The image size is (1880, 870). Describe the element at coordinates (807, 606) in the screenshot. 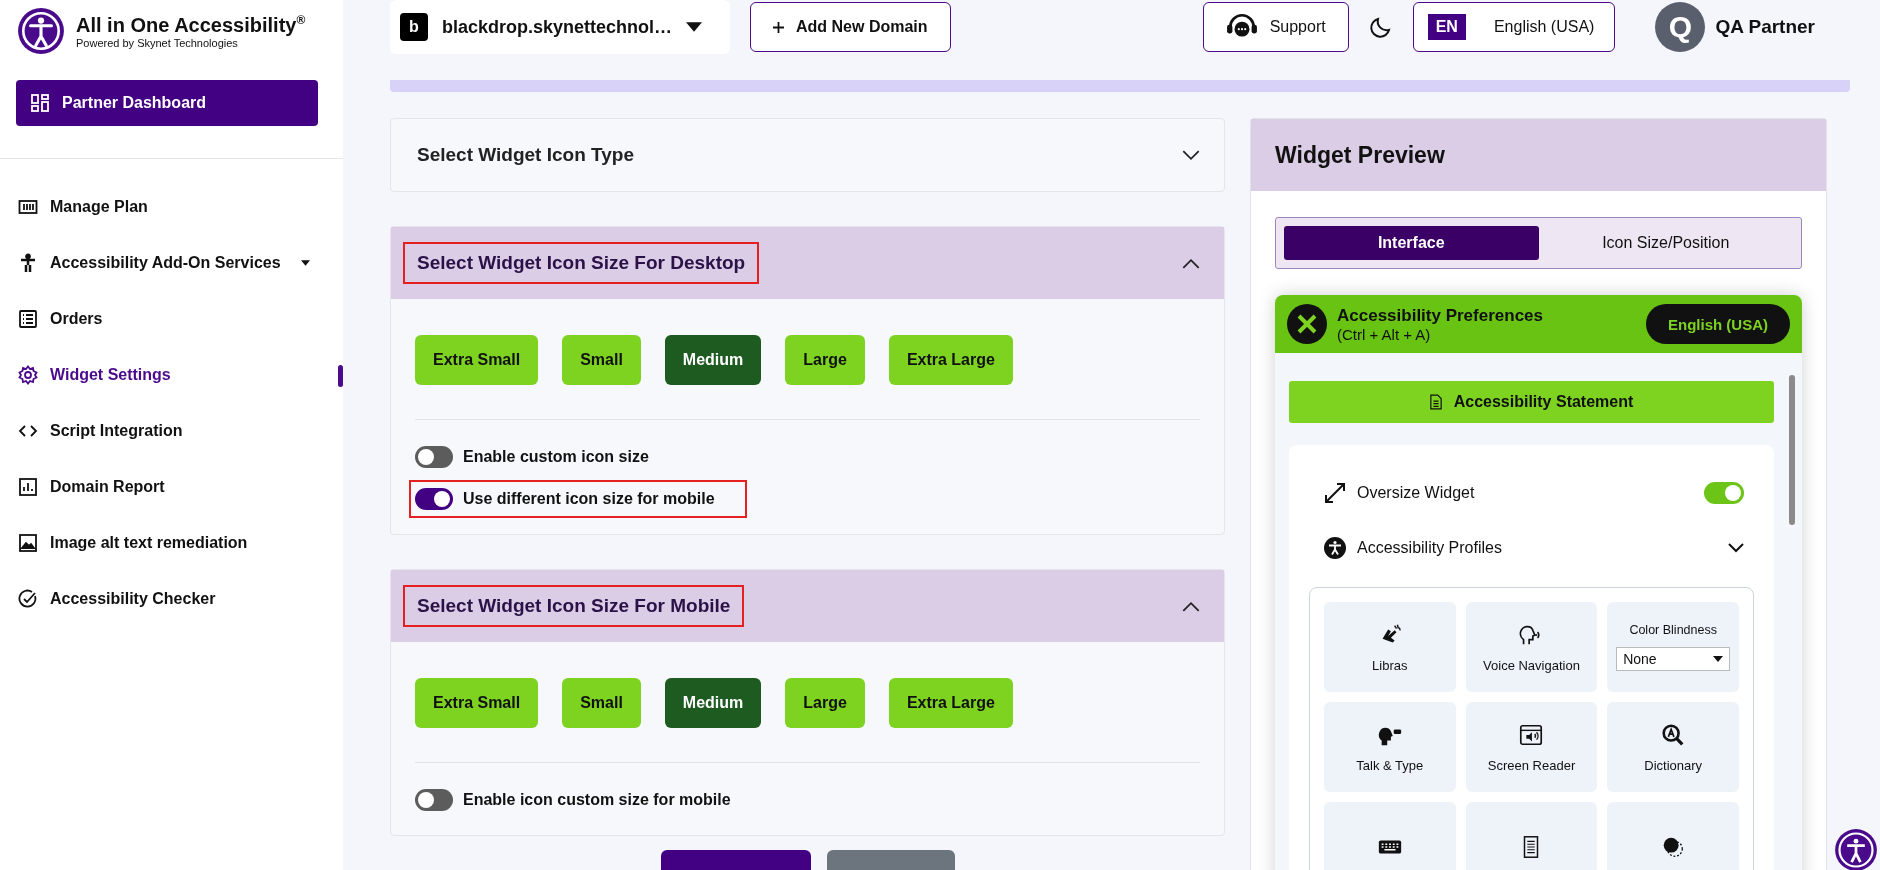

I see `section-header: Select Widget Icon Size For Mobile` at that location.